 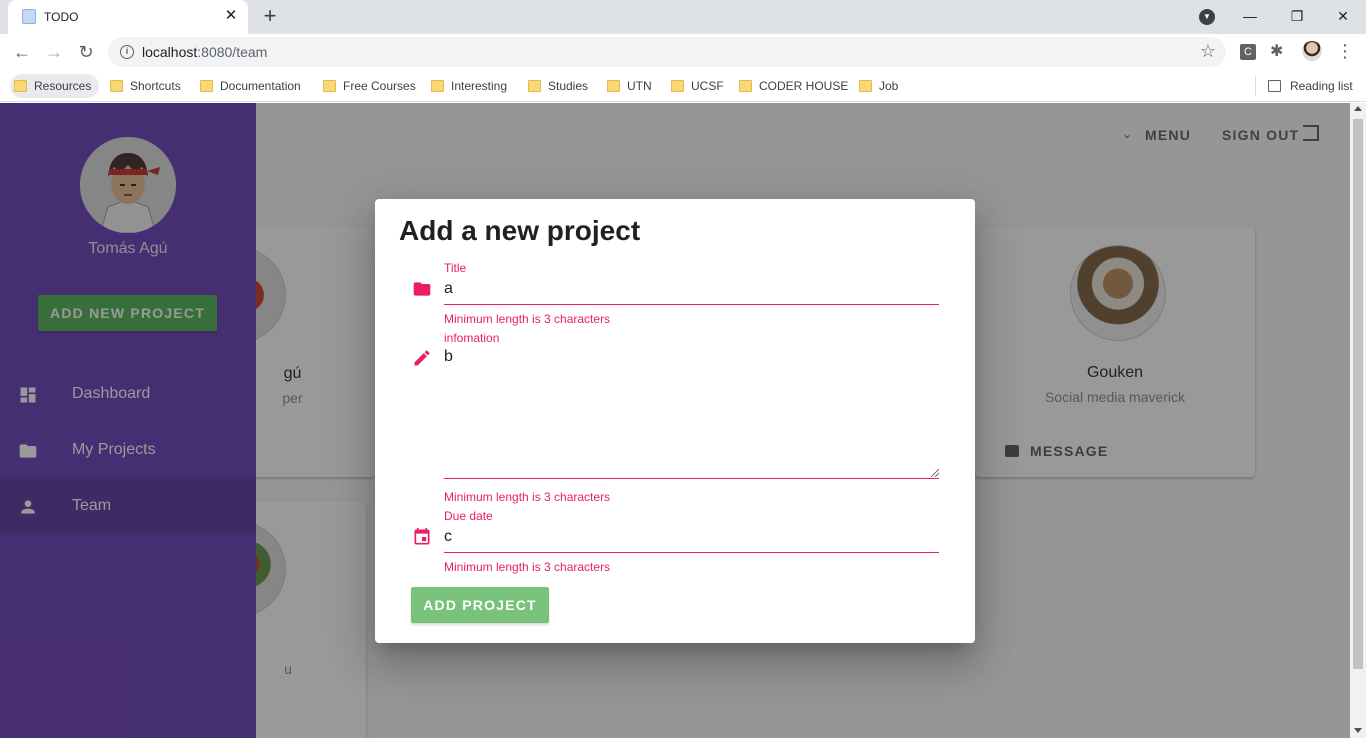 What do you see at coordinates (1358, 108) in the screenshot?
I see `scroll-up-icon` at bounding box center [1358, 108].